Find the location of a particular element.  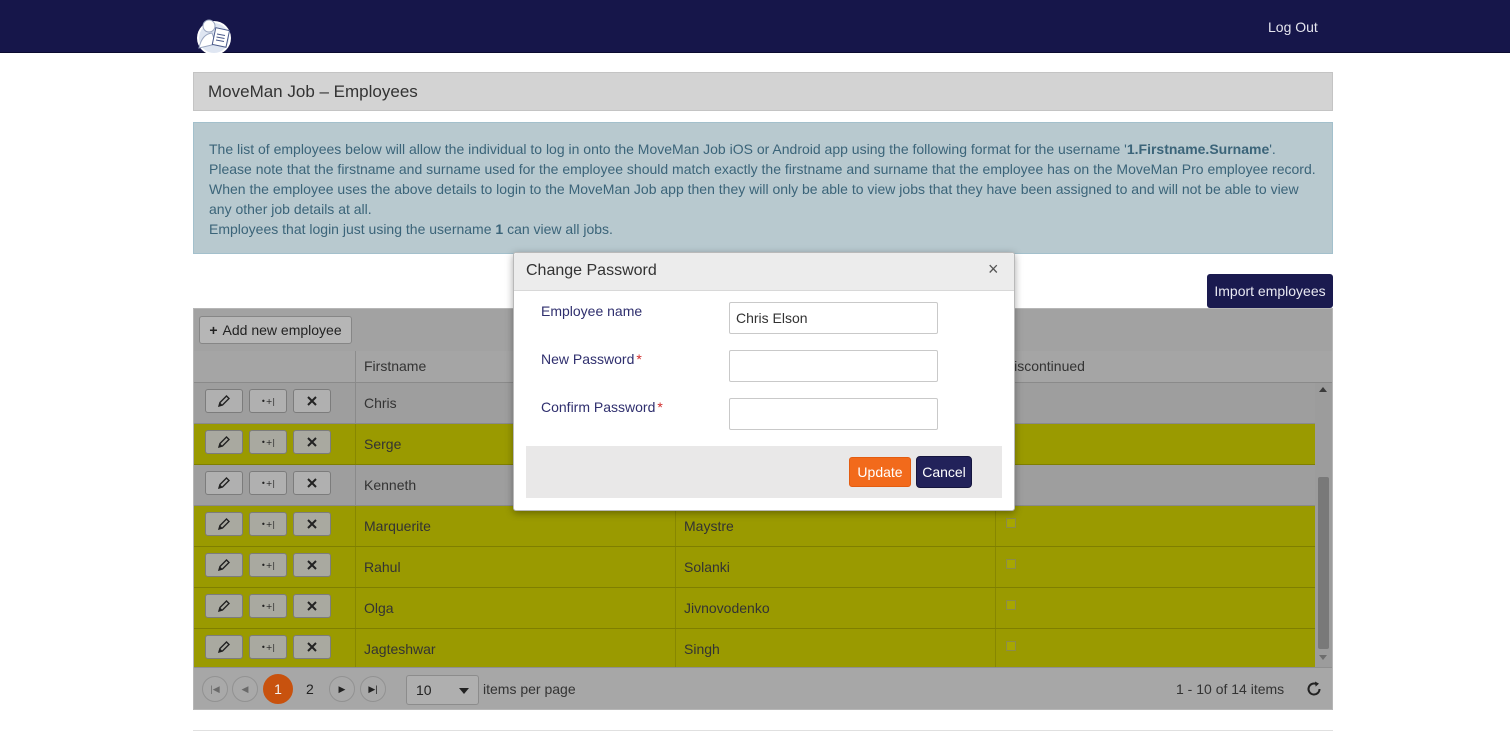

header-discontinued: Discontinued is located at coordinates (1155, 366).